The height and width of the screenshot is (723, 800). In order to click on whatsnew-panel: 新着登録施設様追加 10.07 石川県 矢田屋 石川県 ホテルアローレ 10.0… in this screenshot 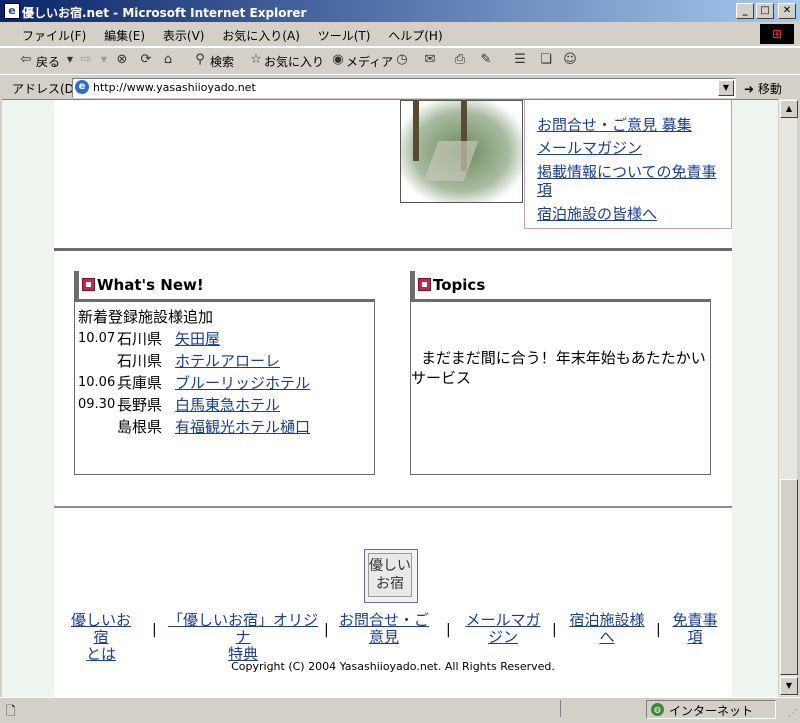, I will do `click(224, 387)`.